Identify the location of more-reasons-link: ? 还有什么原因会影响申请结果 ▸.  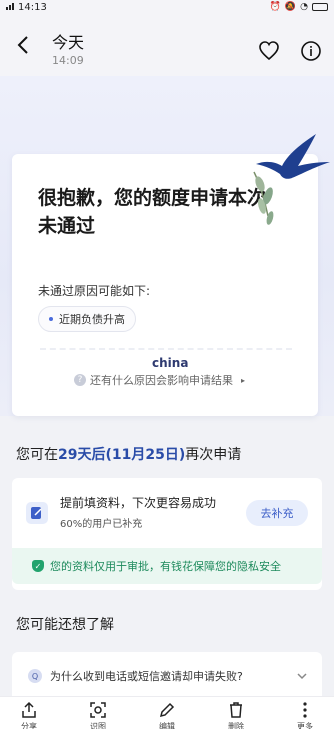
(159, 380).